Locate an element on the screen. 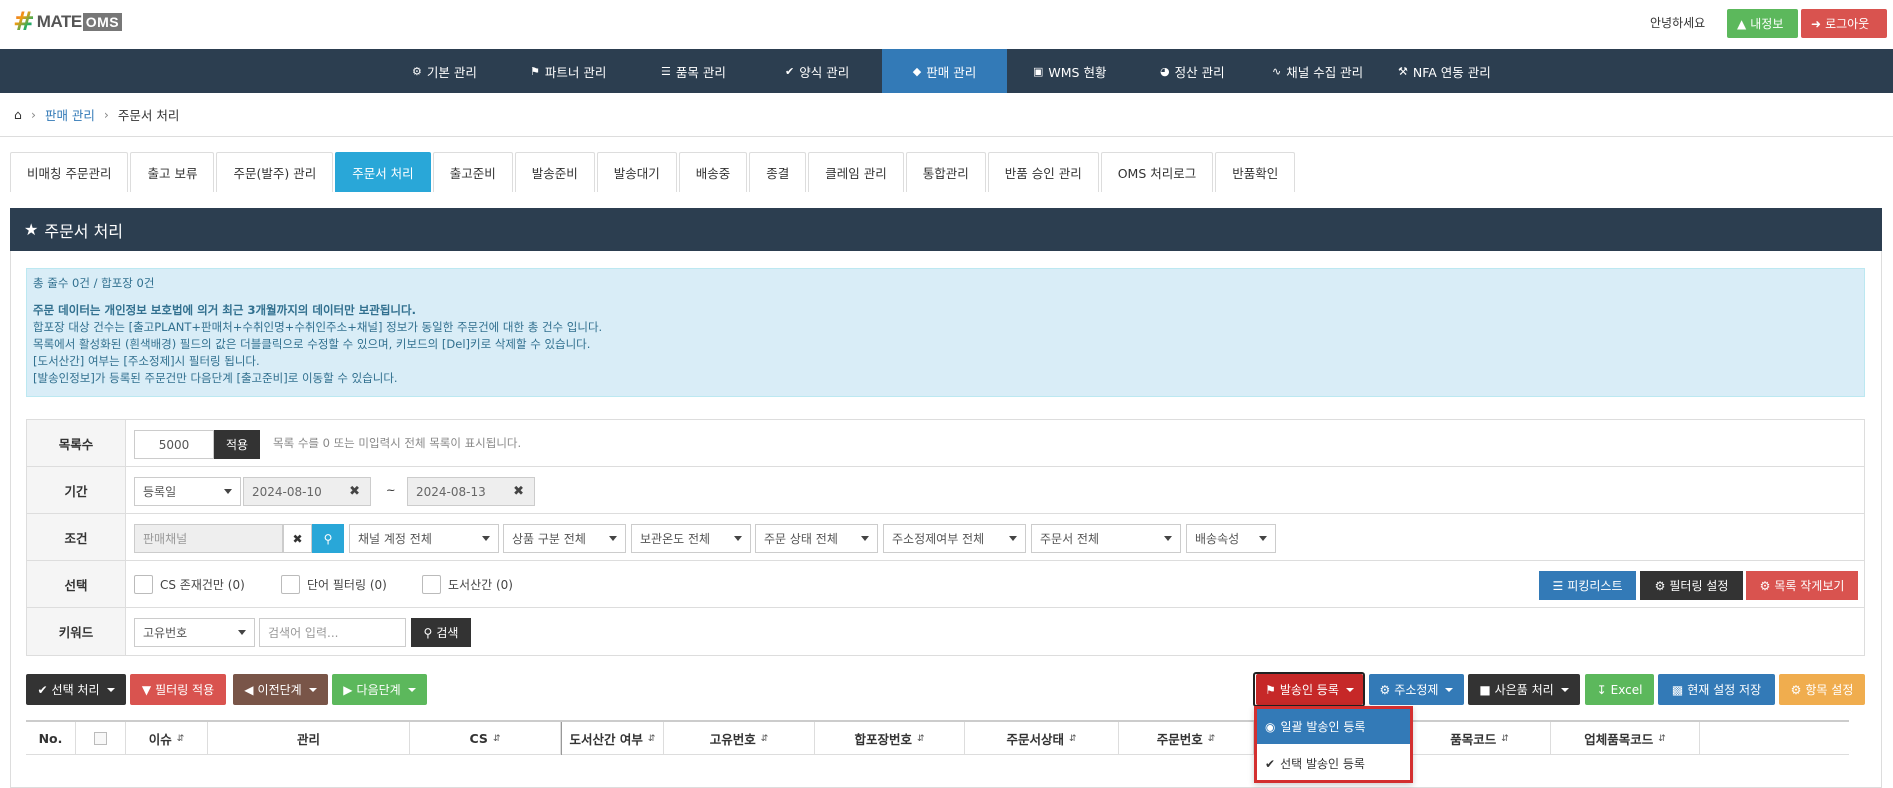 This screenshot has height=788, width=1893. tab-order-process: 주문서 처리 is located at coordinates (383, 172).